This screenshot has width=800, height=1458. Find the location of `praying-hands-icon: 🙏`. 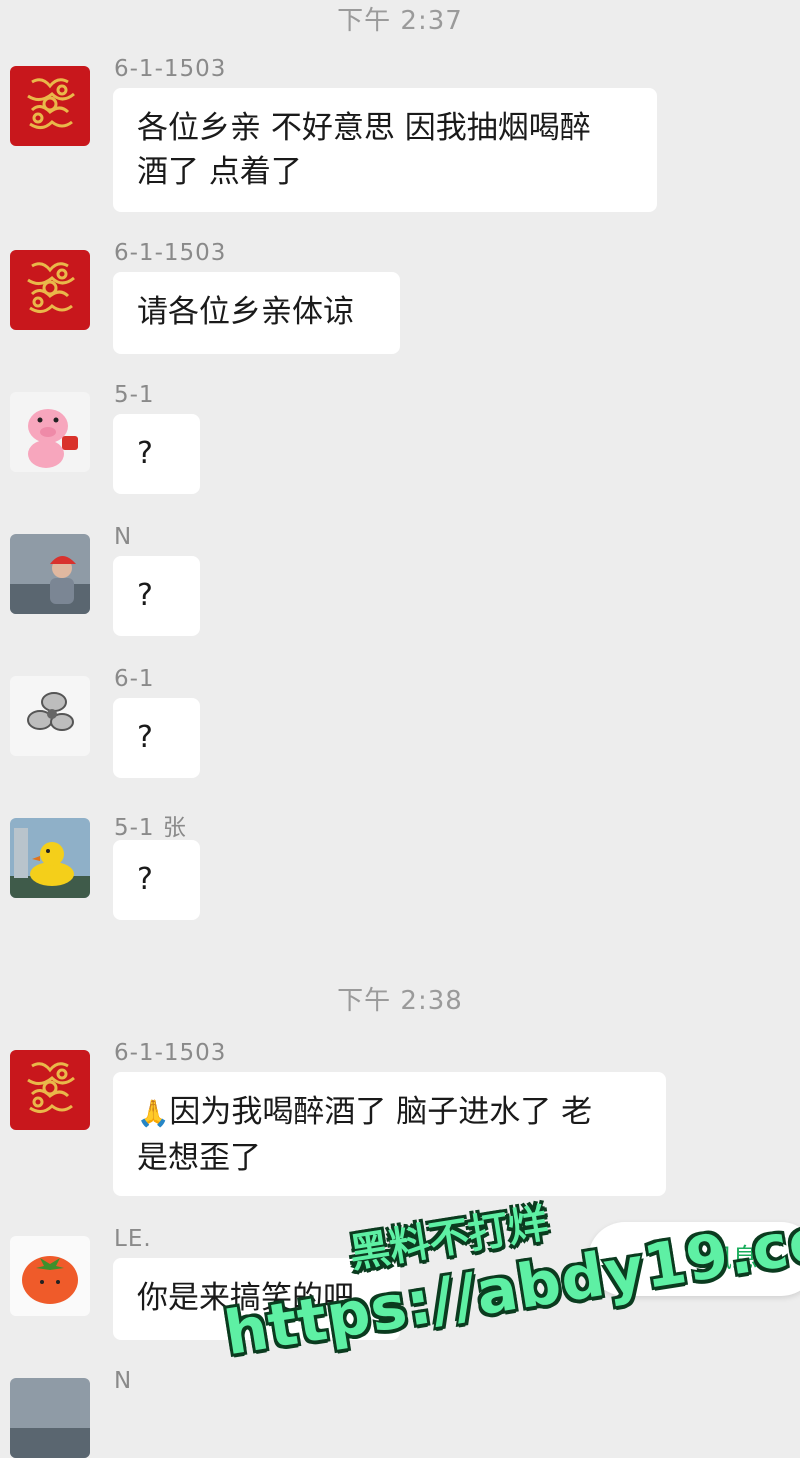

praying-hands-icon: 🙏 is located at coordinates (153, 1114).